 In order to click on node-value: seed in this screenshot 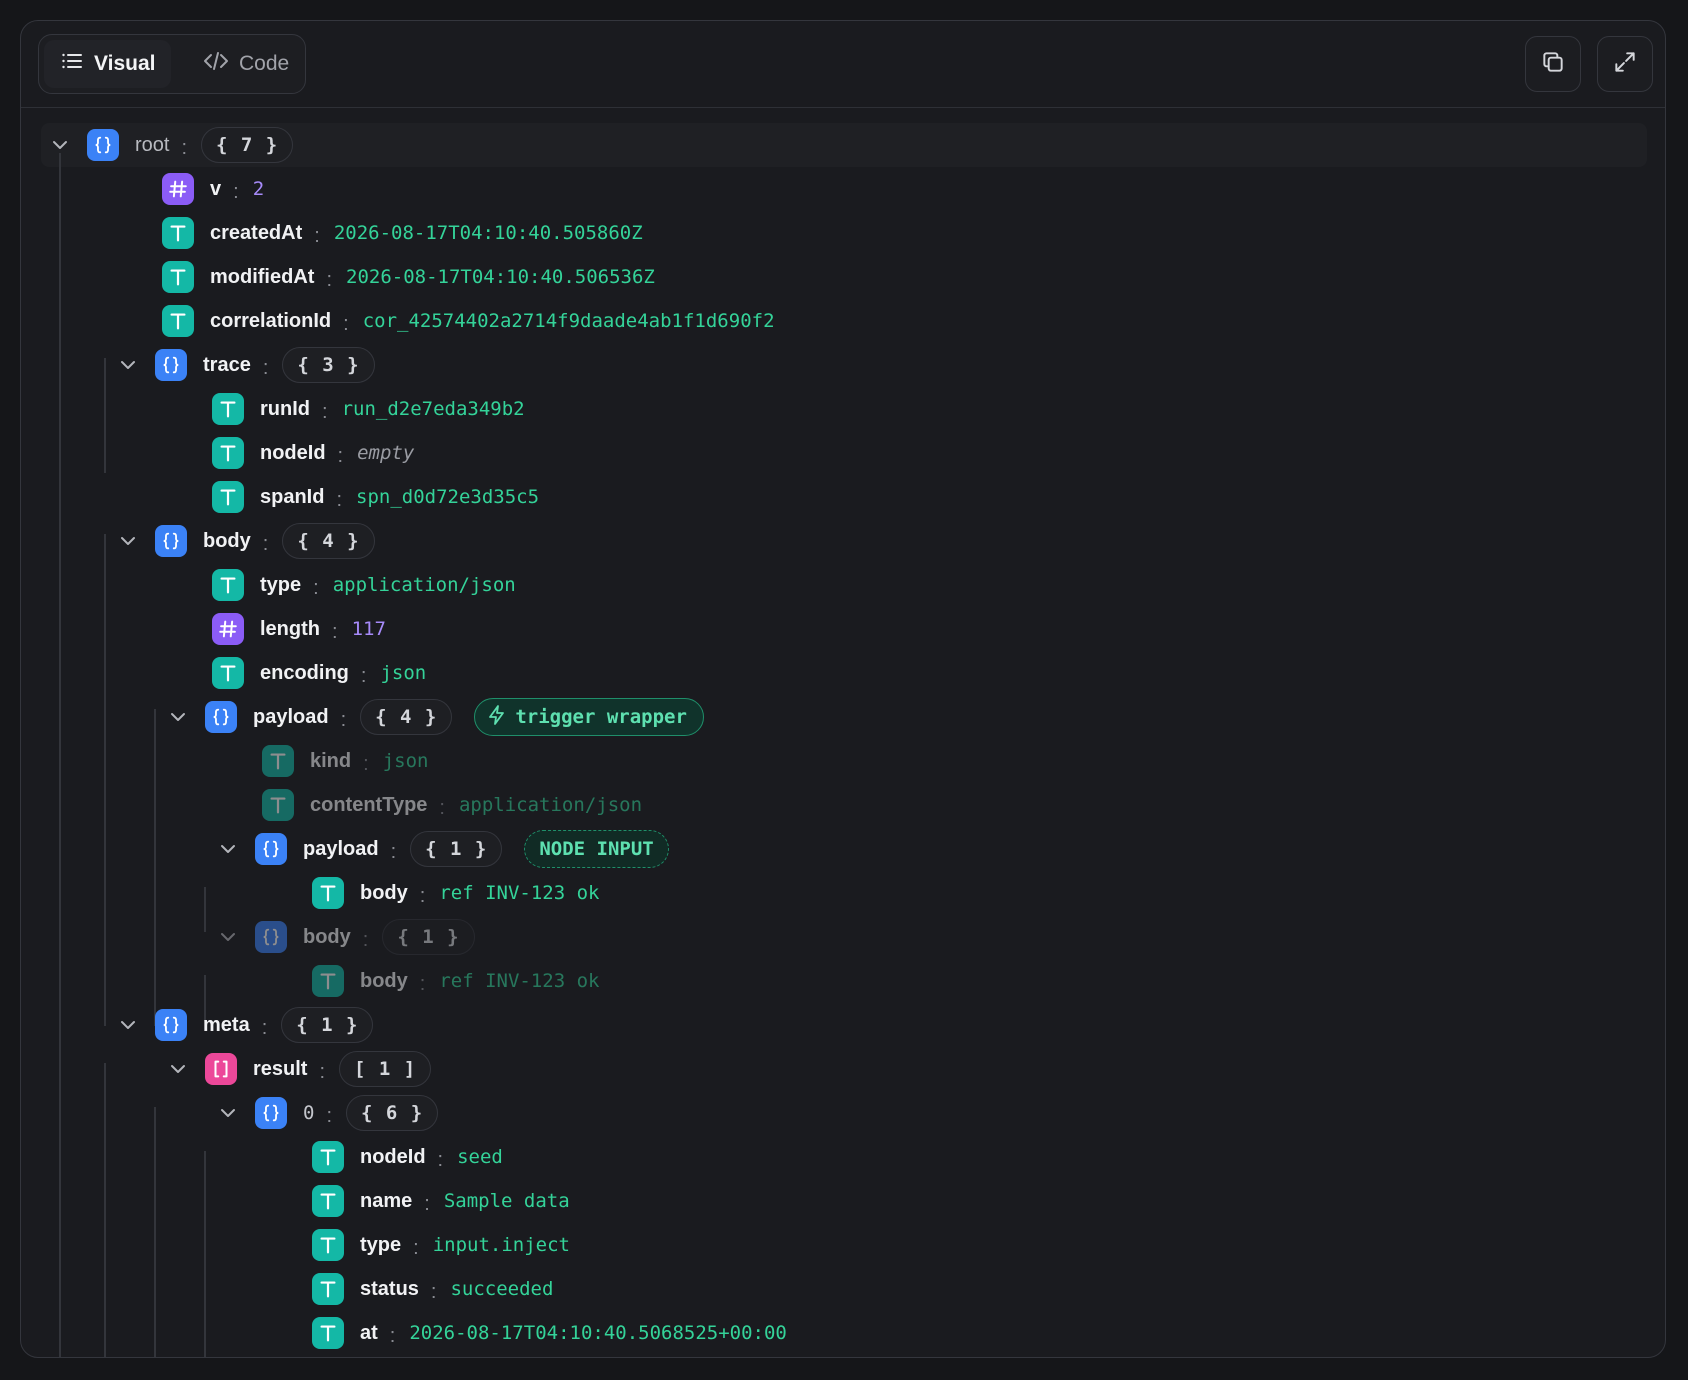, I will do `click(480, 1157)`.